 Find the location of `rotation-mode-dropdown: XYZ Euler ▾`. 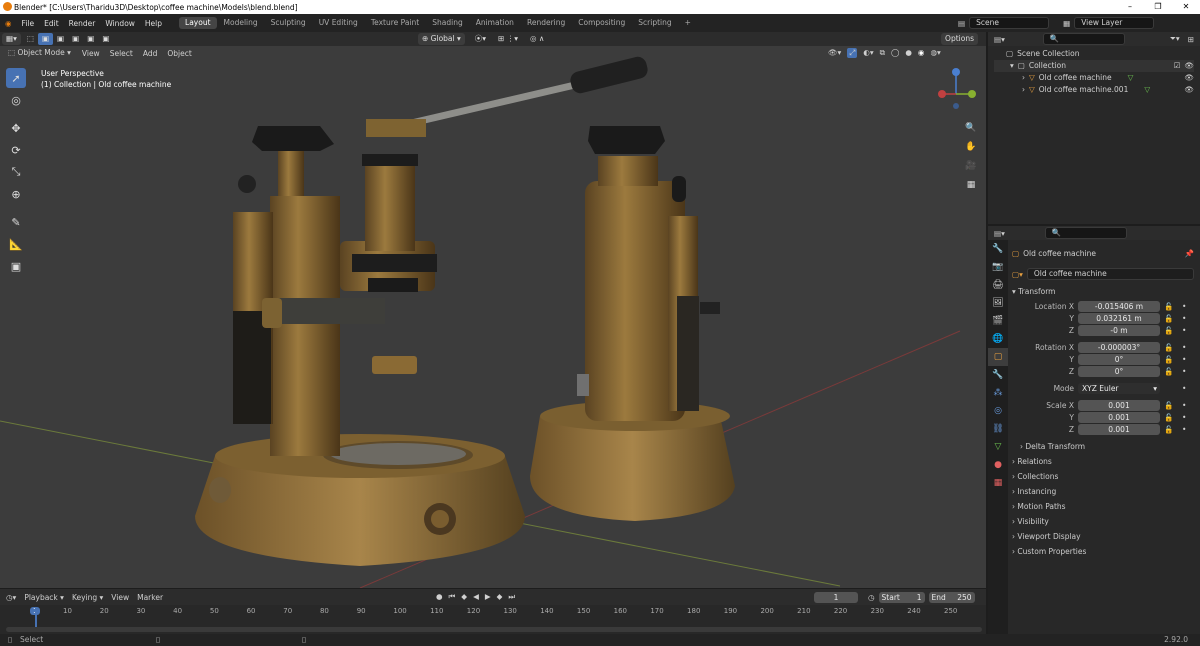

rotation-mode-dropdown: XYZ Euler ▾ is located at coordinates (1119, 388).